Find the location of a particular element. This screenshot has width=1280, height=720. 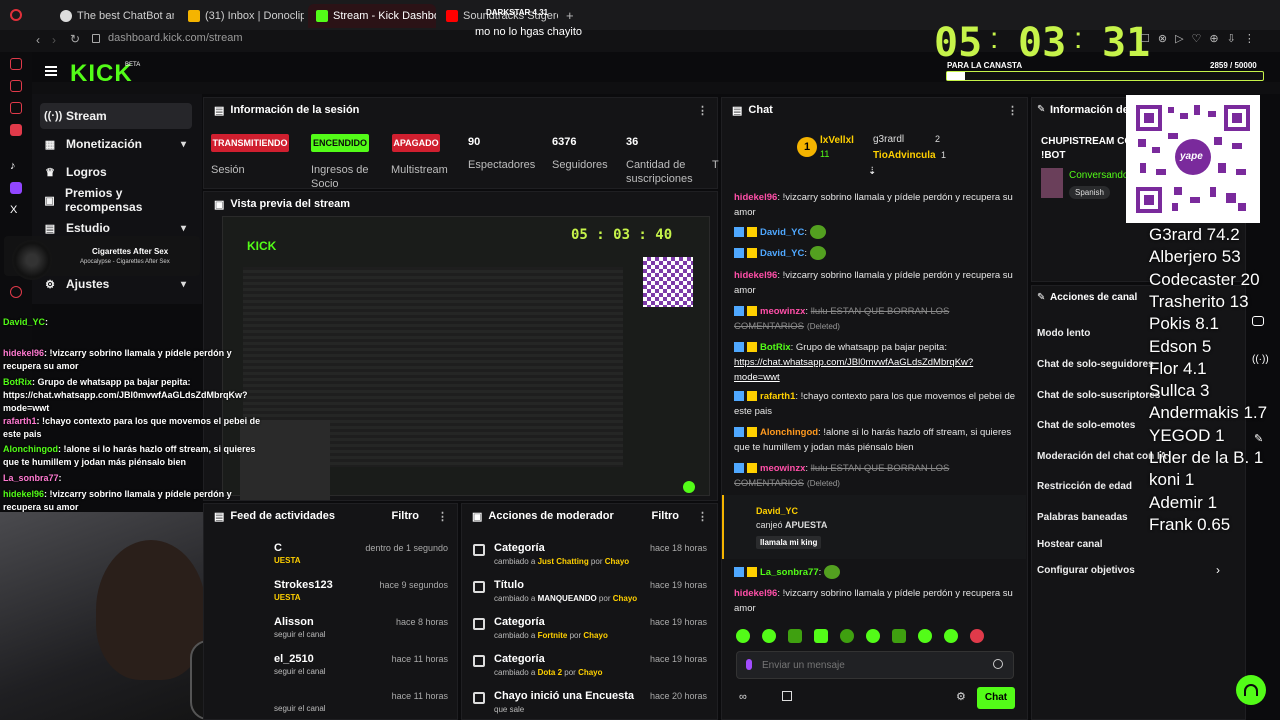

channel-action-item: Palabras baneadas is located at coordinates (1082, 517).